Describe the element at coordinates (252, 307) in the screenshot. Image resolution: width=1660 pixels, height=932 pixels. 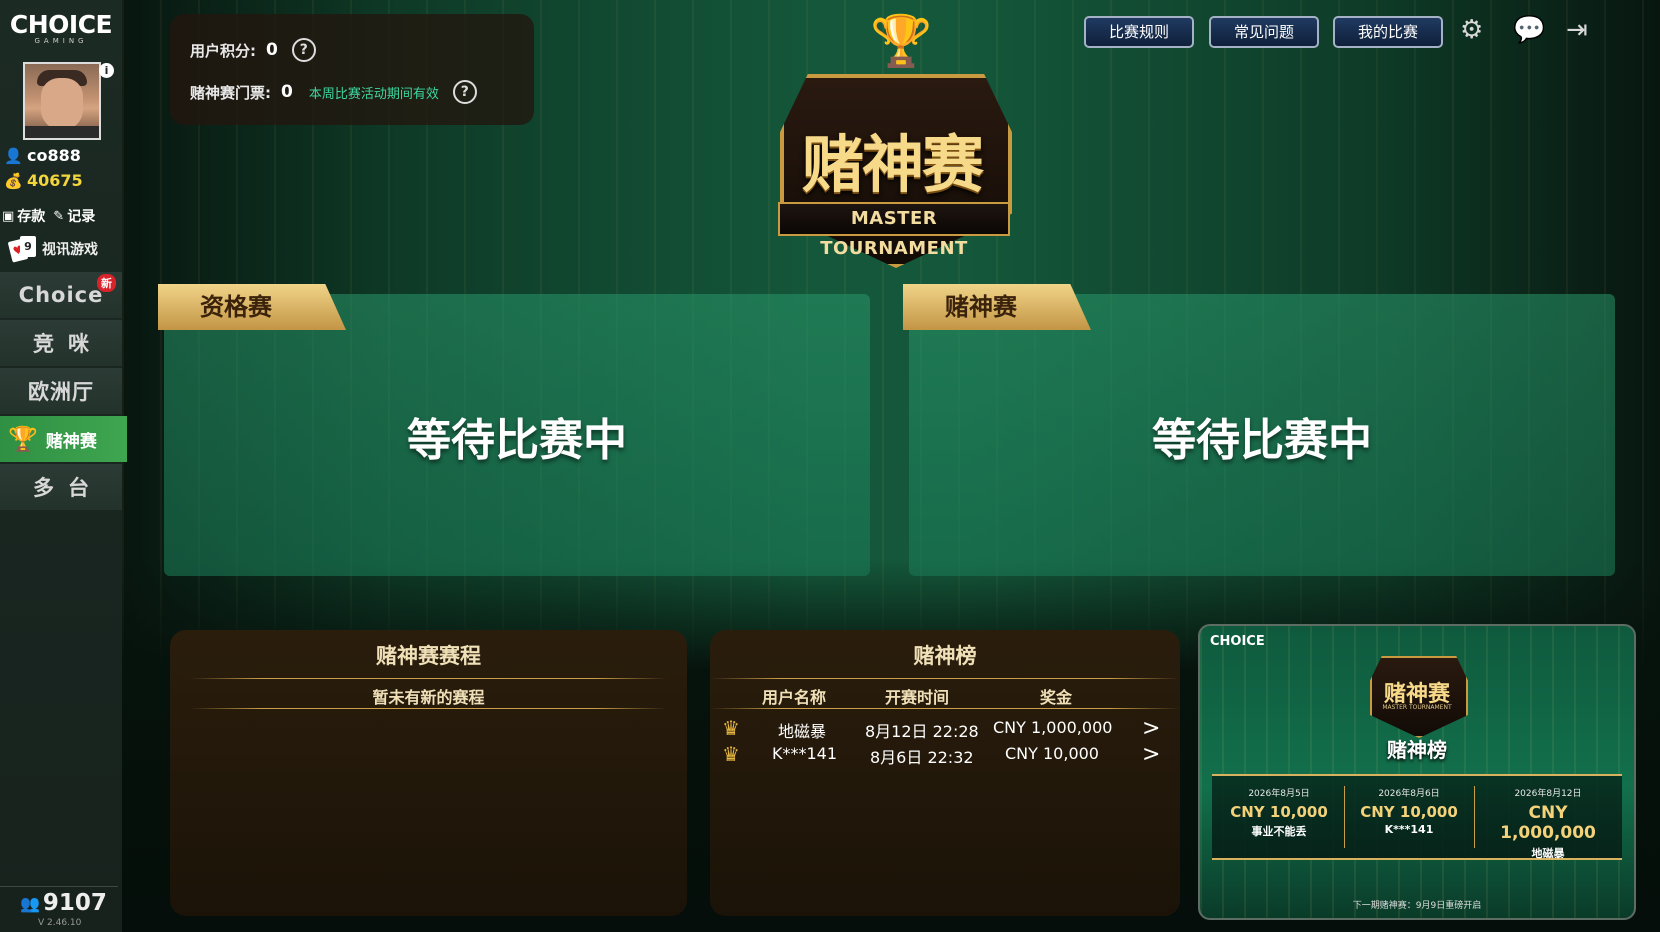
I see `qualifier-tab: 资格赛` at that location.